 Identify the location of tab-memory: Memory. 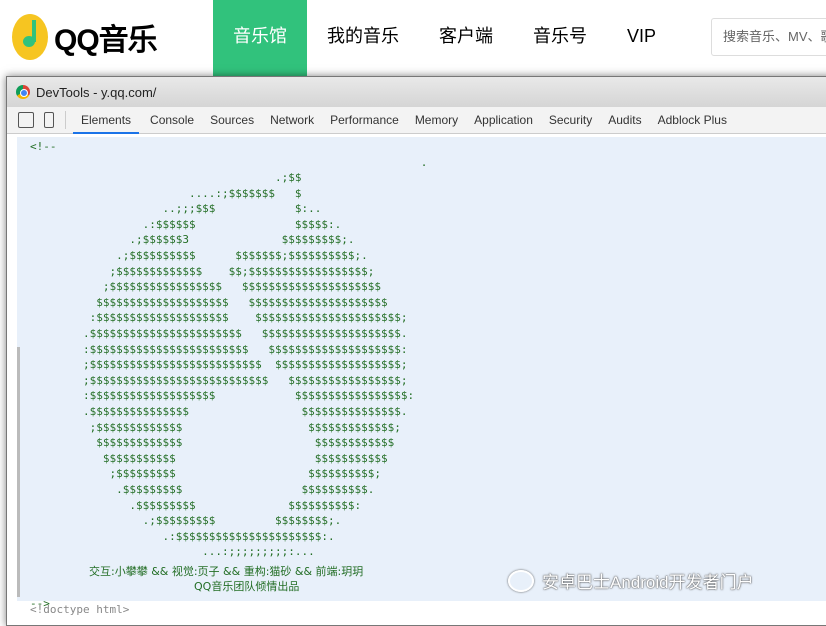
(436, 120).